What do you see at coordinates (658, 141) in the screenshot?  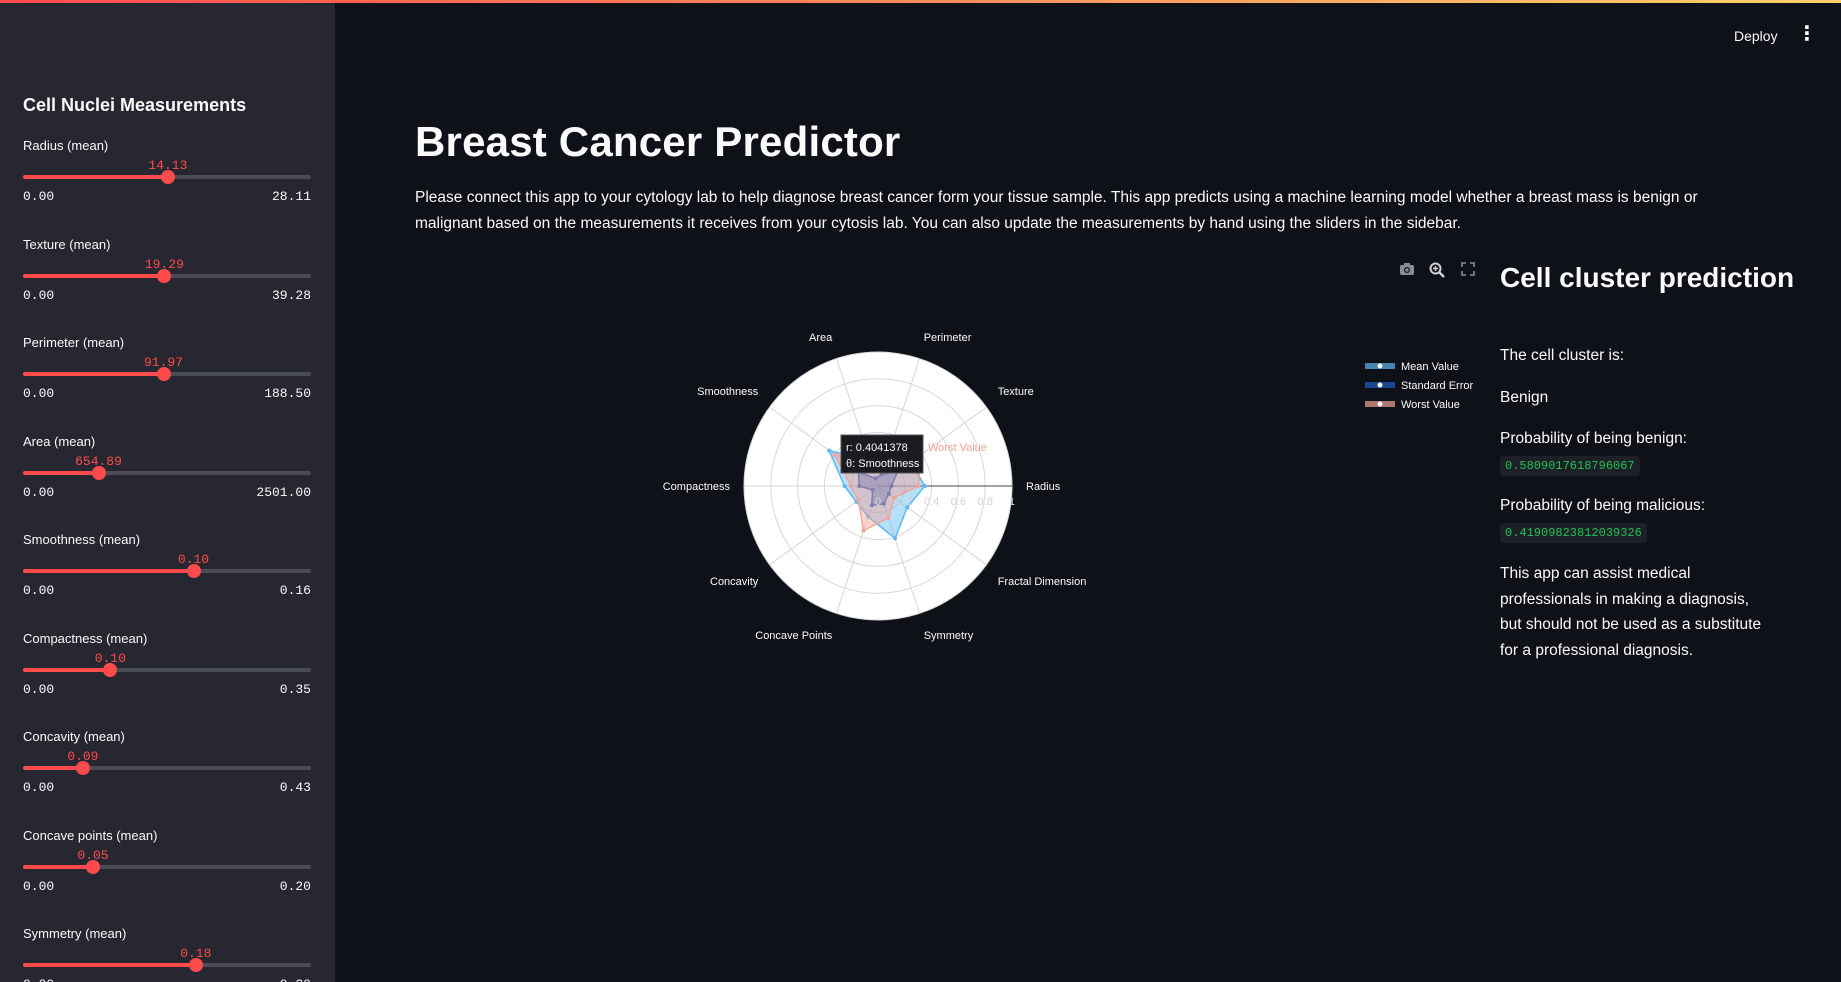 I see `page-title: Breast Cancer Predictor` at bounding box center [658, 141].